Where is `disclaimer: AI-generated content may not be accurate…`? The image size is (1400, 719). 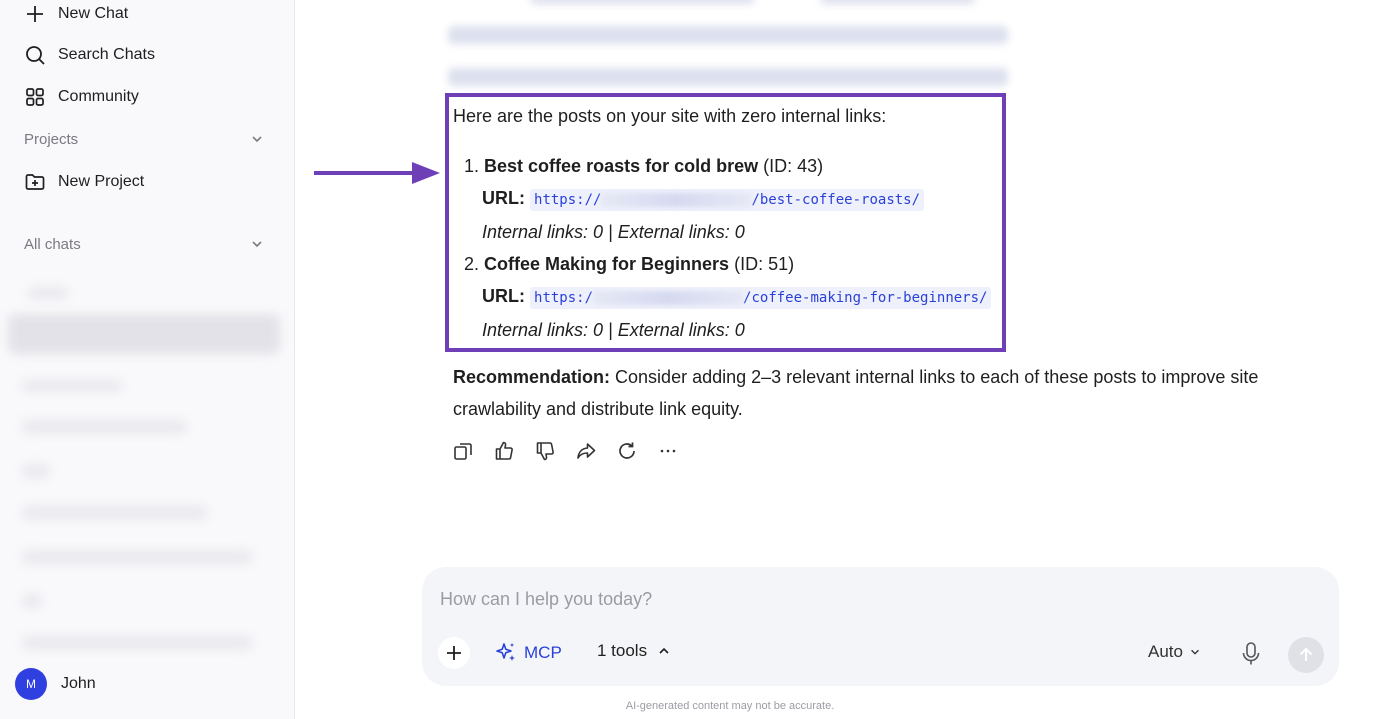
disclaimer: AI-generated content may not be accurate… is located at coordinates (730, 706).